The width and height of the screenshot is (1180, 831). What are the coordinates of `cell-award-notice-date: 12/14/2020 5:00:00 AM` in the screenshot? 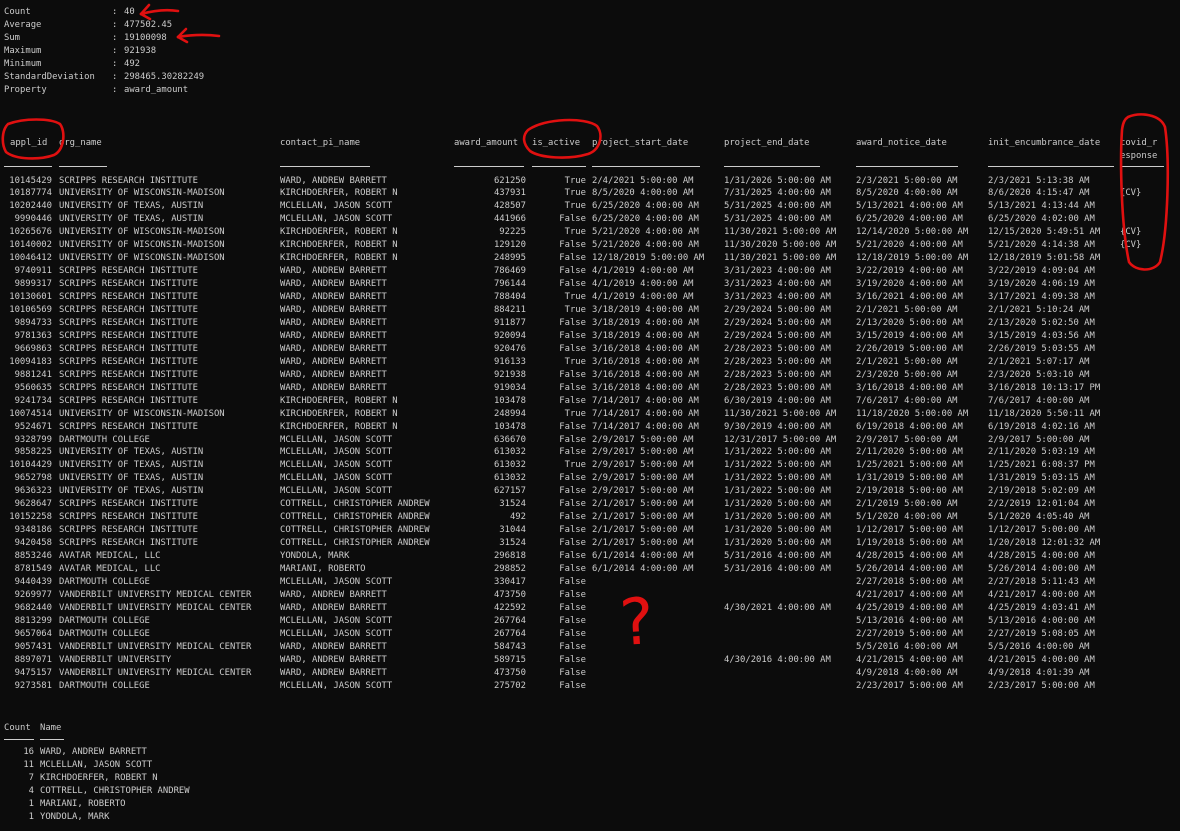 It's located at (912, 232).